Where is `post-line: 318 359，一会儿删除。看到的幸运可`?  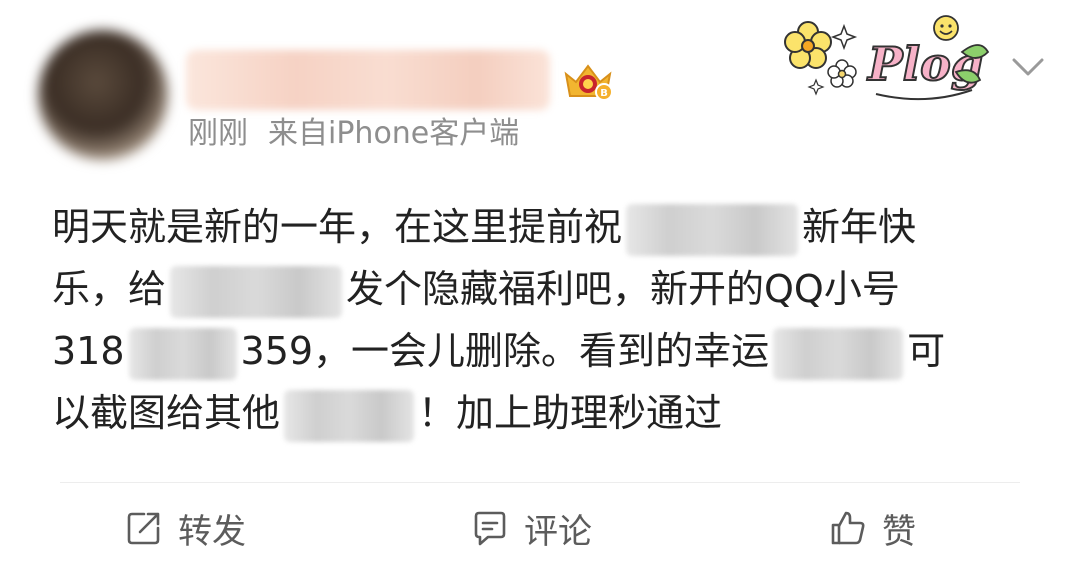
post-line: 318 359，一会儿删除。看到的幸运可 is located at coordinates (552, 351).